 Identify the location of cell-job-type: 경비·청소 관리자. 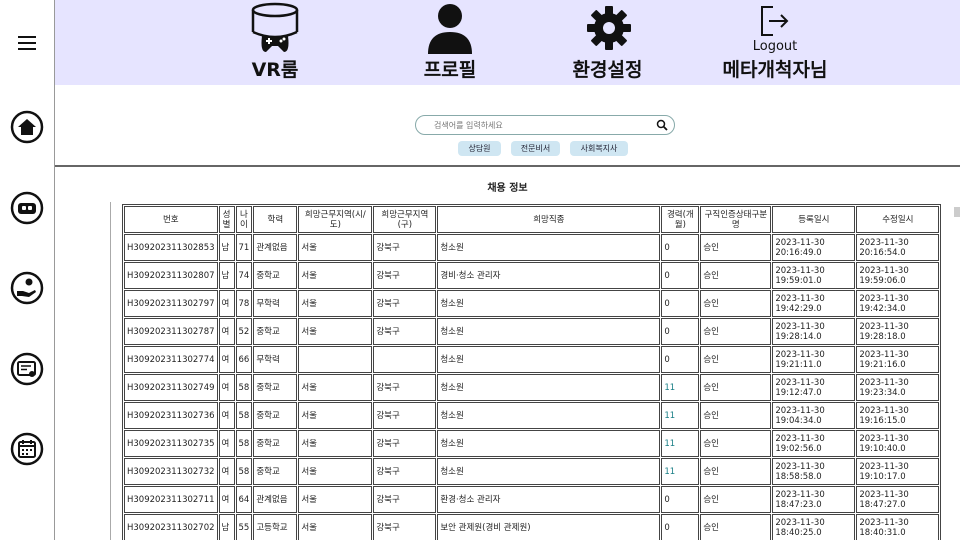
(549, 275).